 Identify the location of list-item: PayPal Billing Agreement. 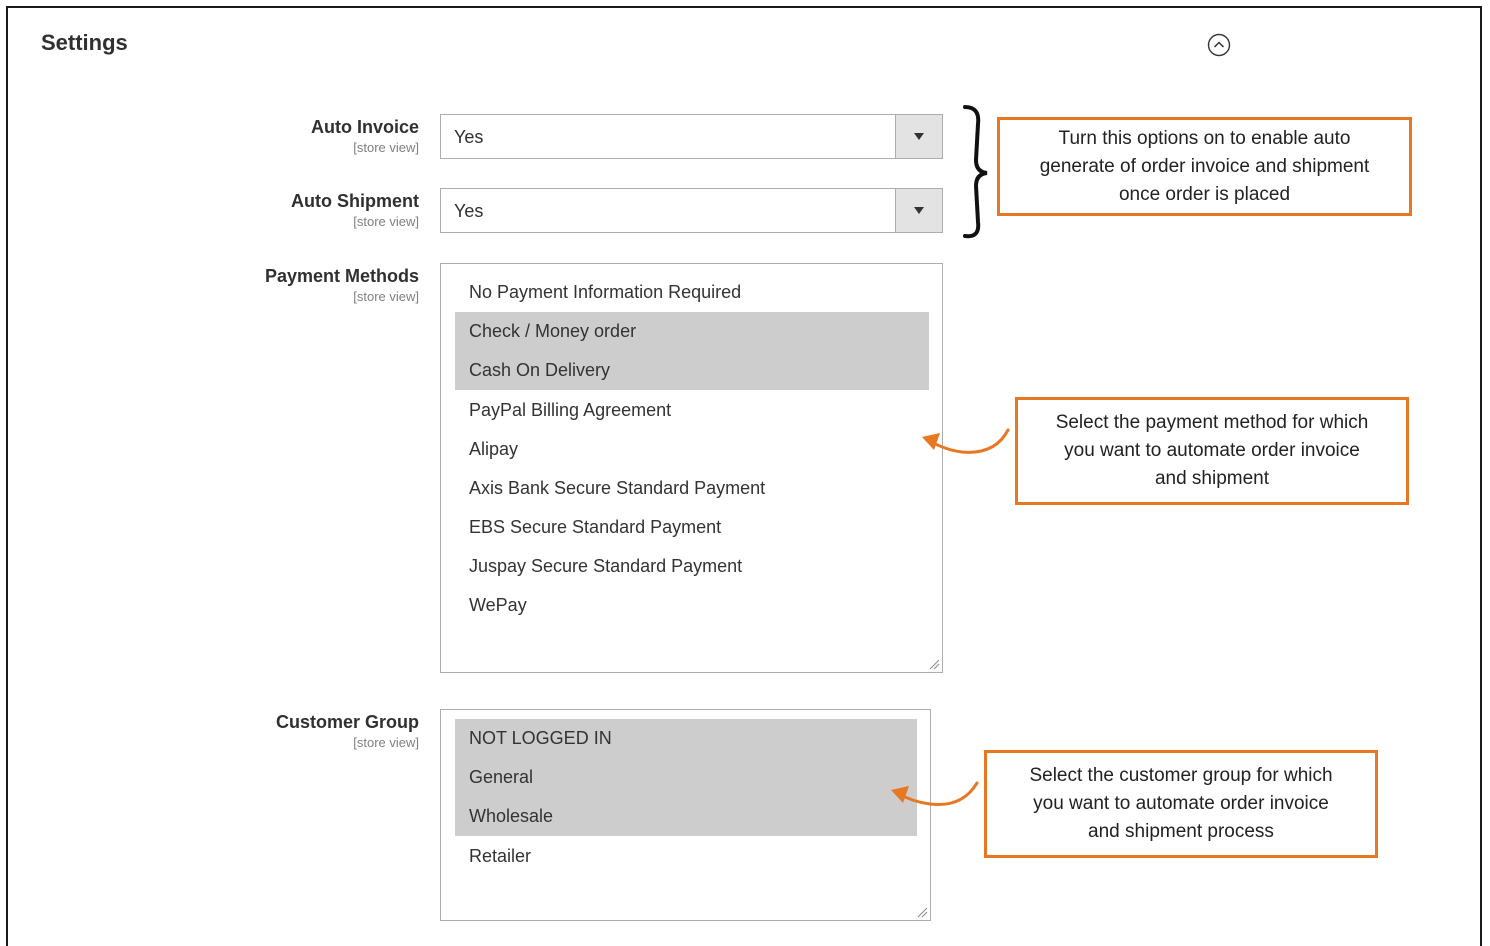
(692, 410).